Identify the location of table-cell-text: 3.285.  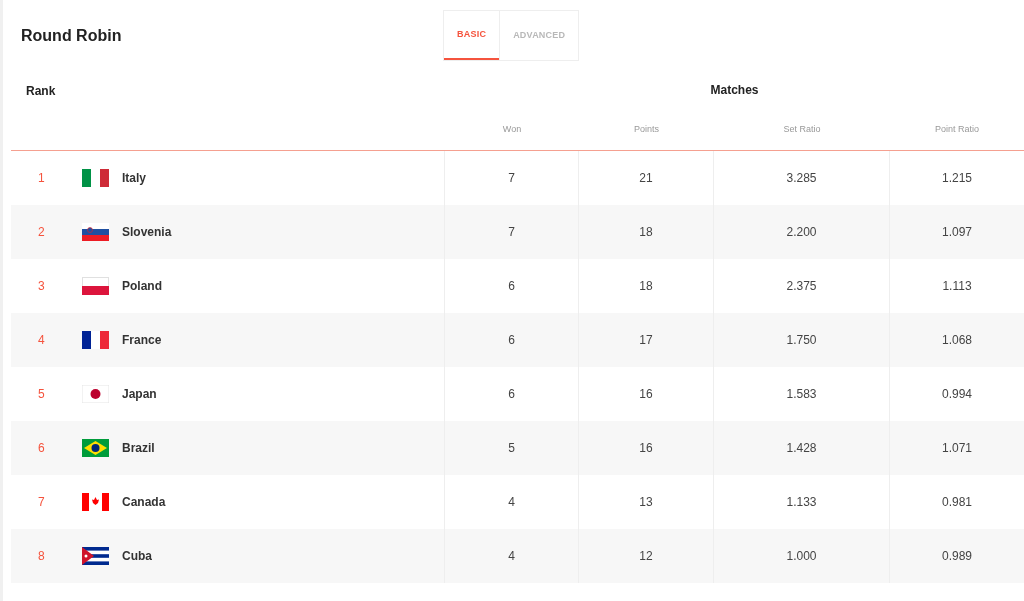
(801, 178).